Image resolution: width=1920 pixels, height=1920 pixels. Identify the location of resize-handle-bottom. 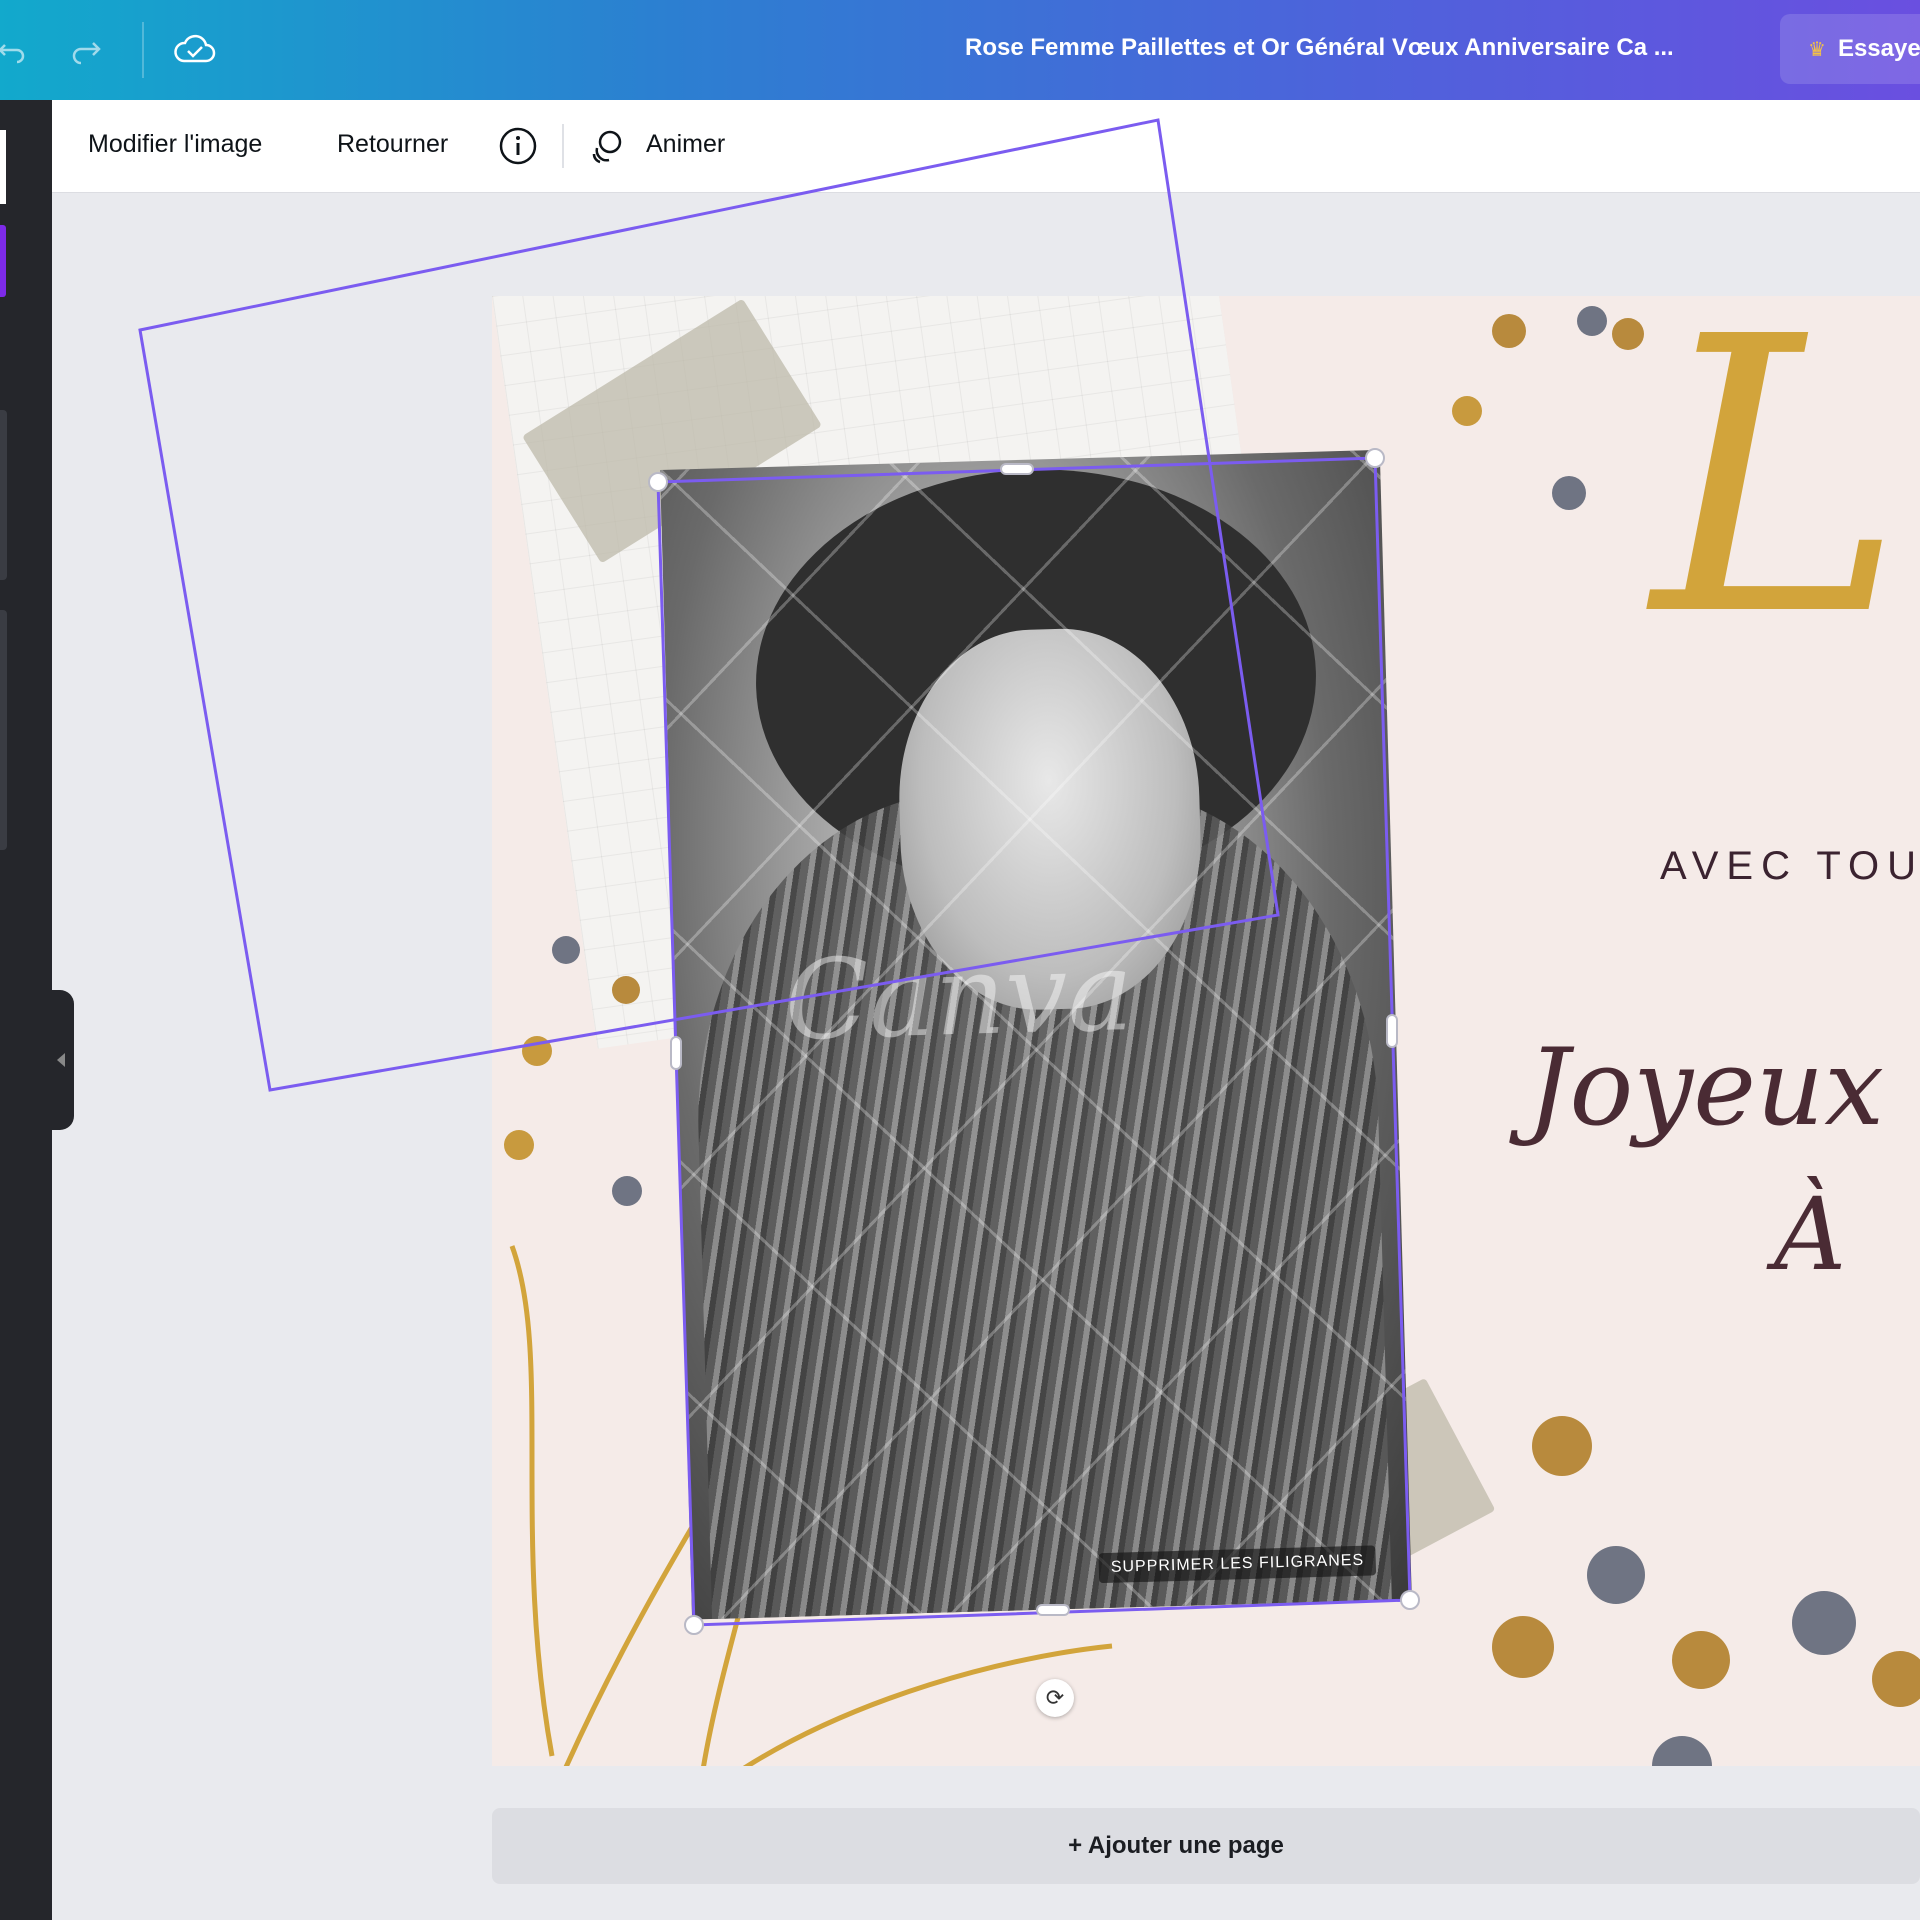
(1053, 1610).